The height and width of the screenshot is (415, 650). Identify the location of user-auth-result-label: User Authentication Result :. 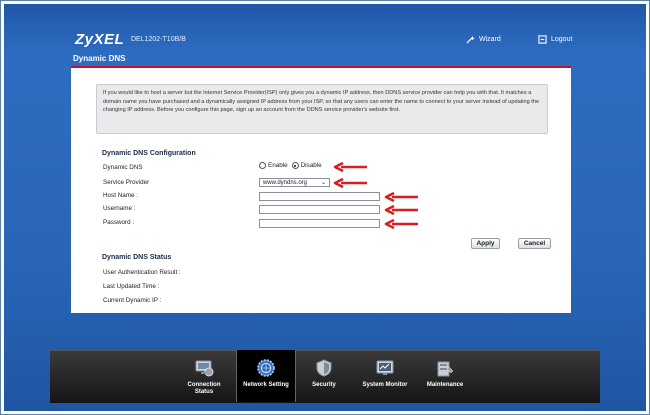
(142, 272).